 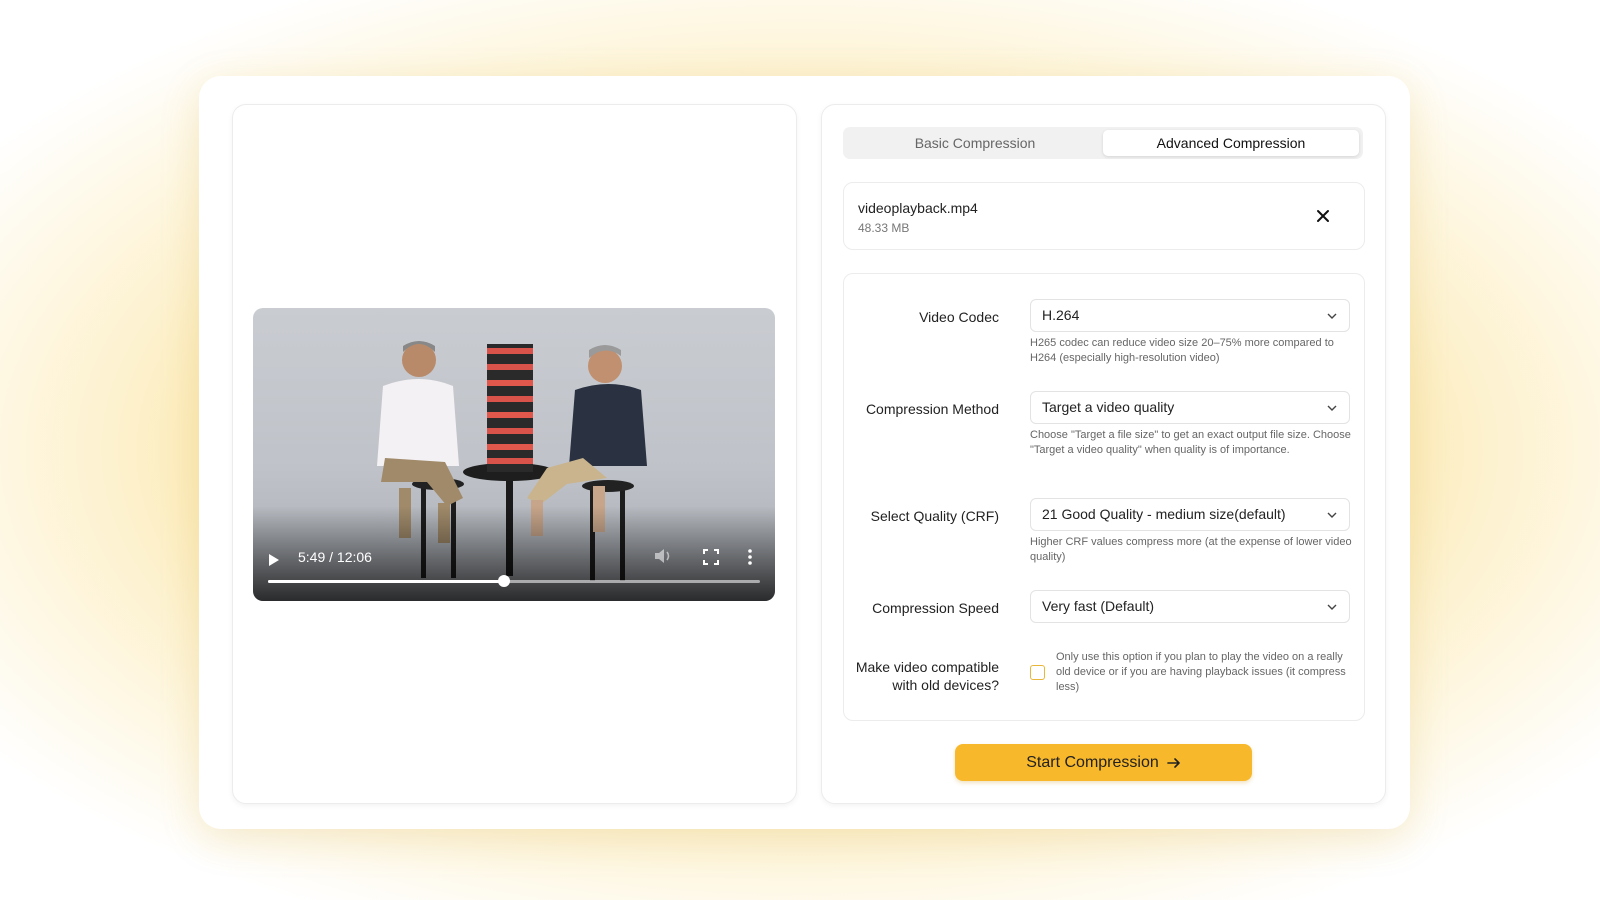 I want to click on speed-value: Very fast (Default), so click(x=1098, y=606).